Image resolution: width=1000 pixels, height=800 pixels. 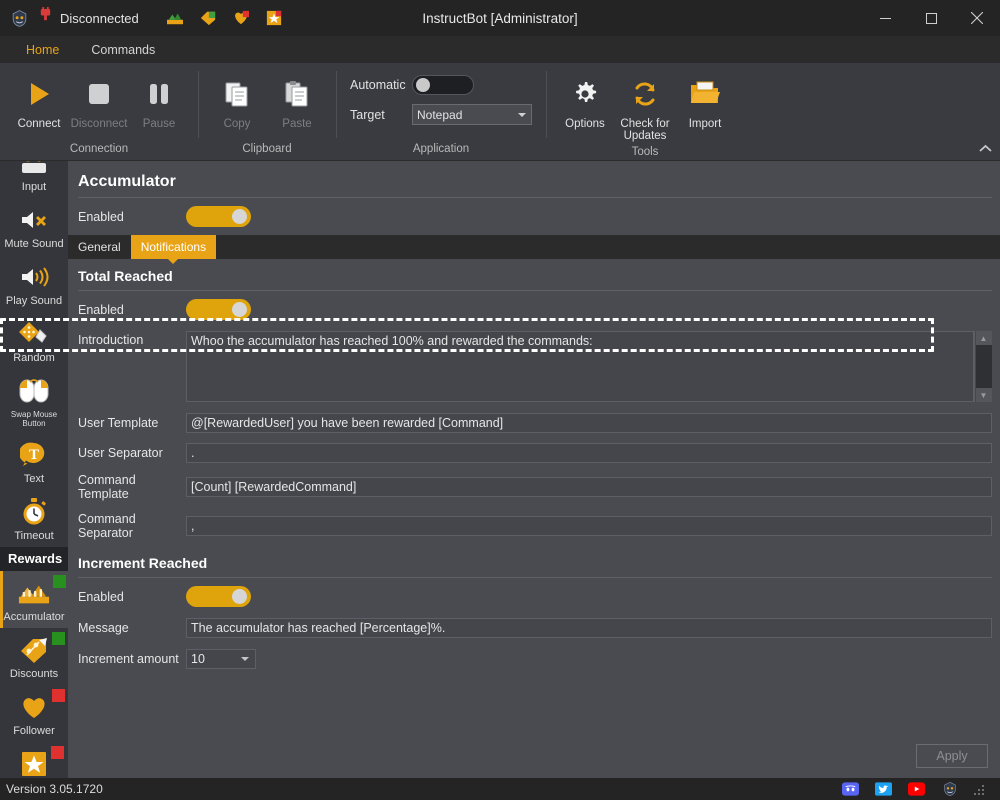 I want to click on copy-button: Copy, so click(x=237, y=102).